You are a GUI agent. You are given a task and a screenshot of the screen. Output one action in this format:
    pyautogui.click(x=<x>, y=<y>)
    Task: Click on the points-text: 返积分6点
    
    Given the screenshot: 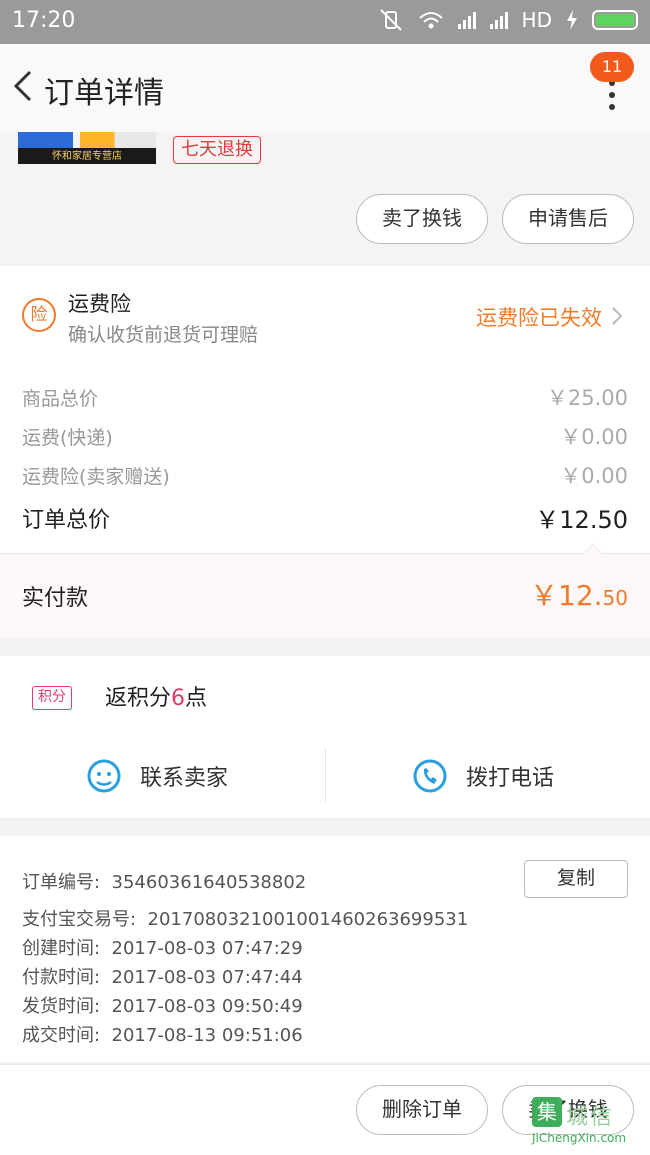 What is the action you would take?
    pyautogui.click(x=156, y=698)
    